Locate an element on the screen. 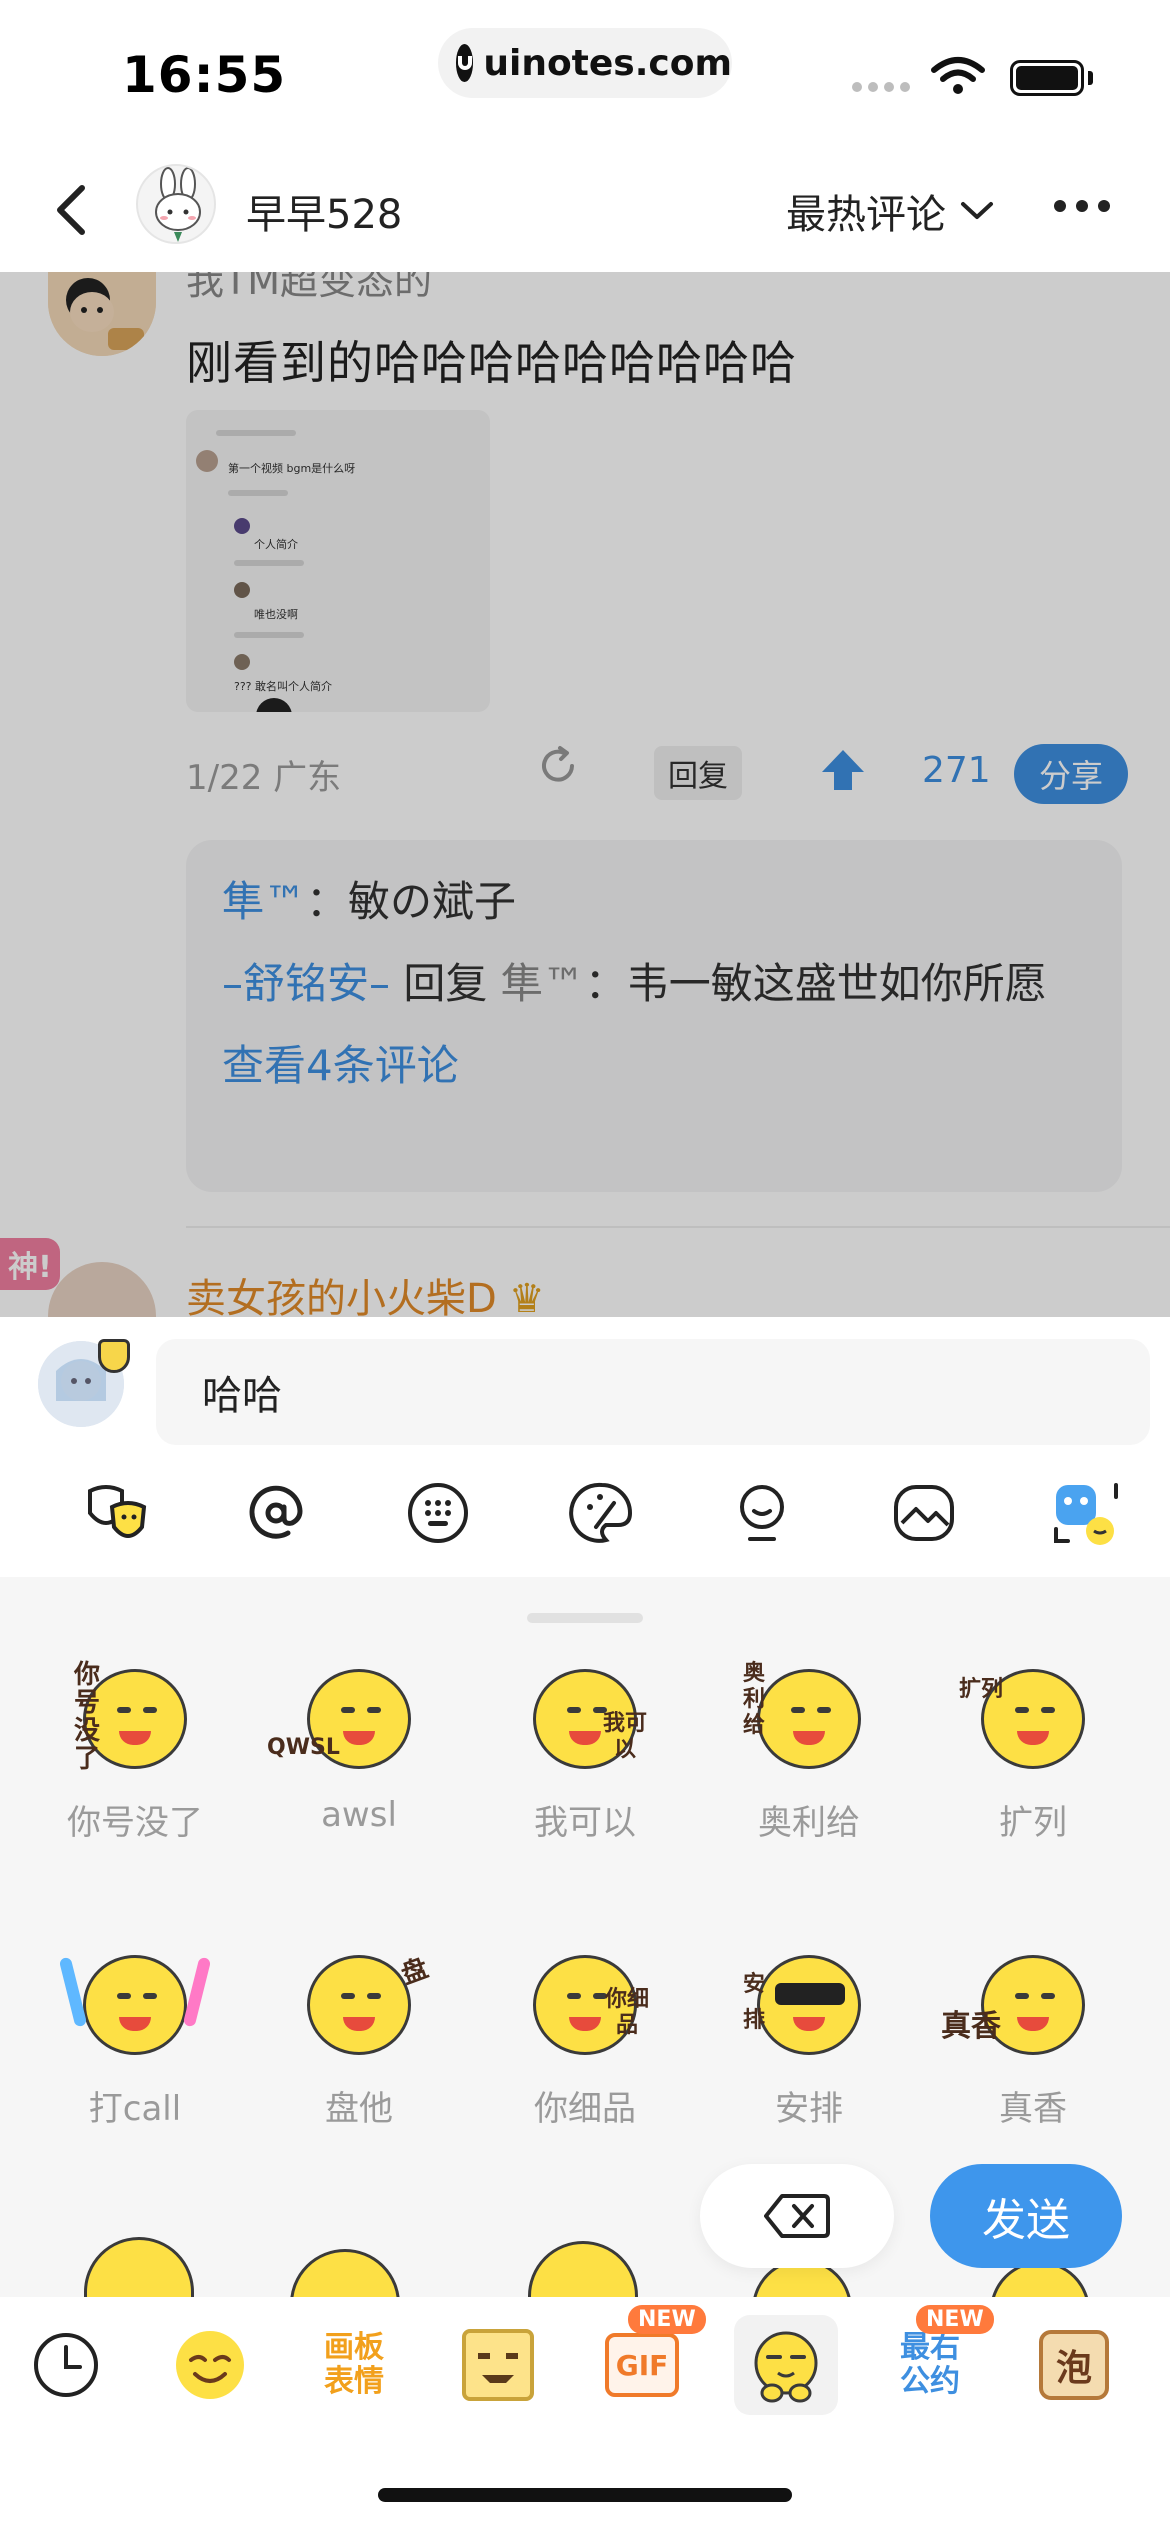  next-commenter-avatar is located at coordinates (102, 1289).